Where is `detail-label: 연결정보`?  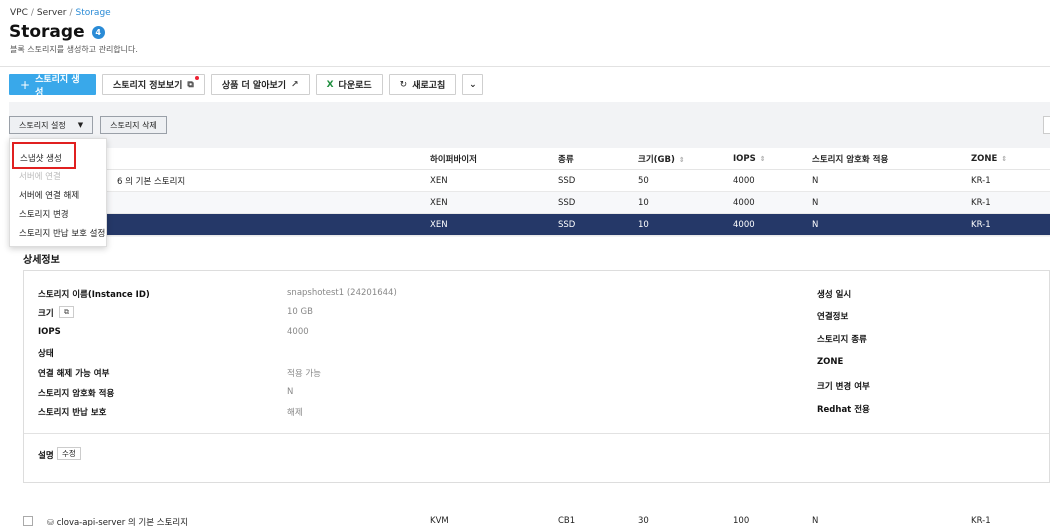 detail-label: 연결정보 is located at coordinates (833, 317).